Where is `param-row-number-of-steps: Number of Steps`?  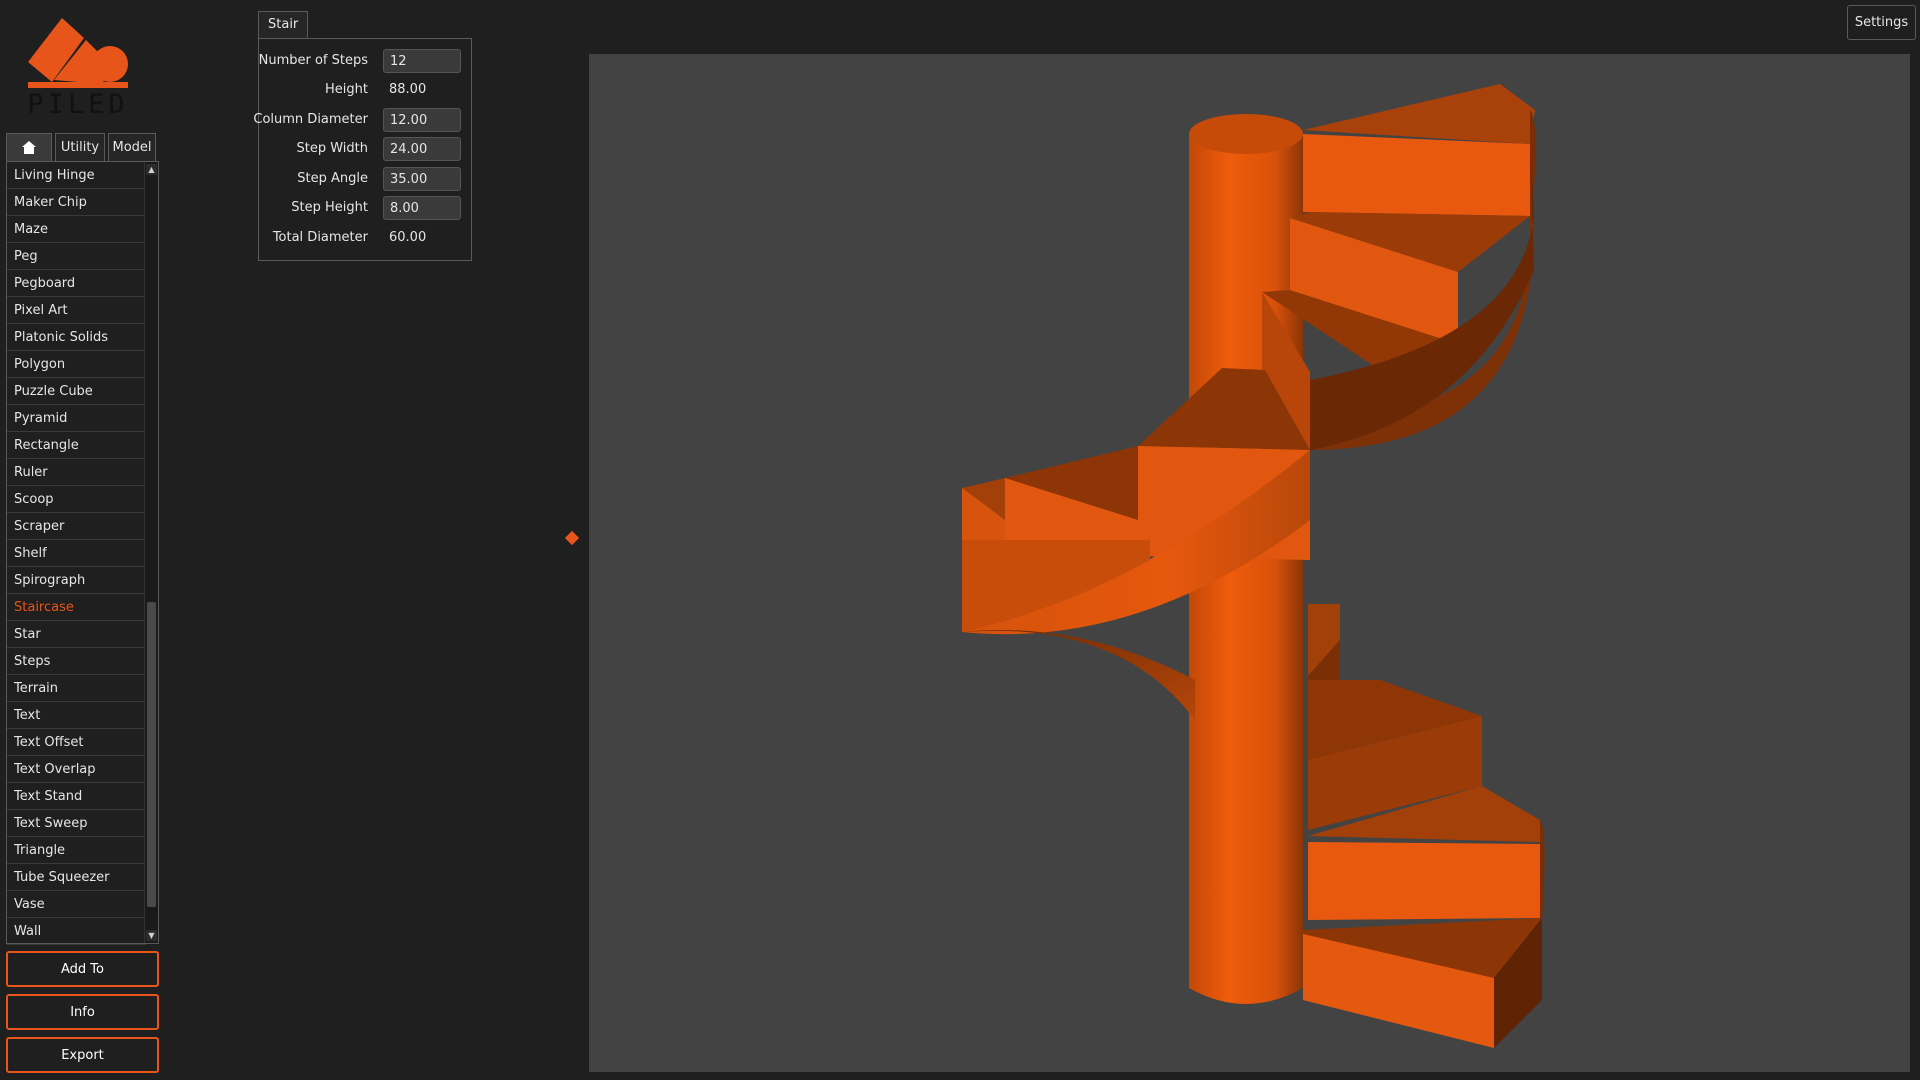 param-row-number-of-steps: Number of Steps is located at coordinates (365, 61).